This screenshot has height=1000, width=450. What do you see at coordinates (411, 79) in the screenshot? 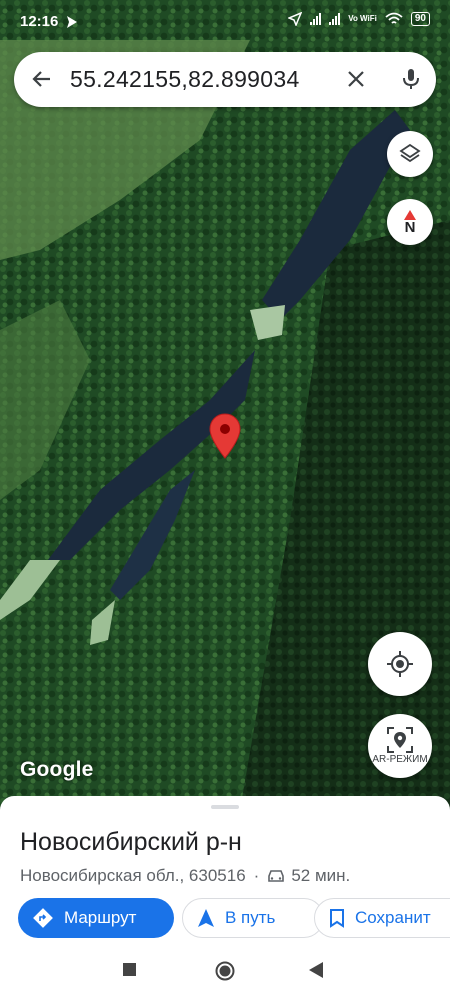
I see `mic-icon` at bounding box center [411, 79].